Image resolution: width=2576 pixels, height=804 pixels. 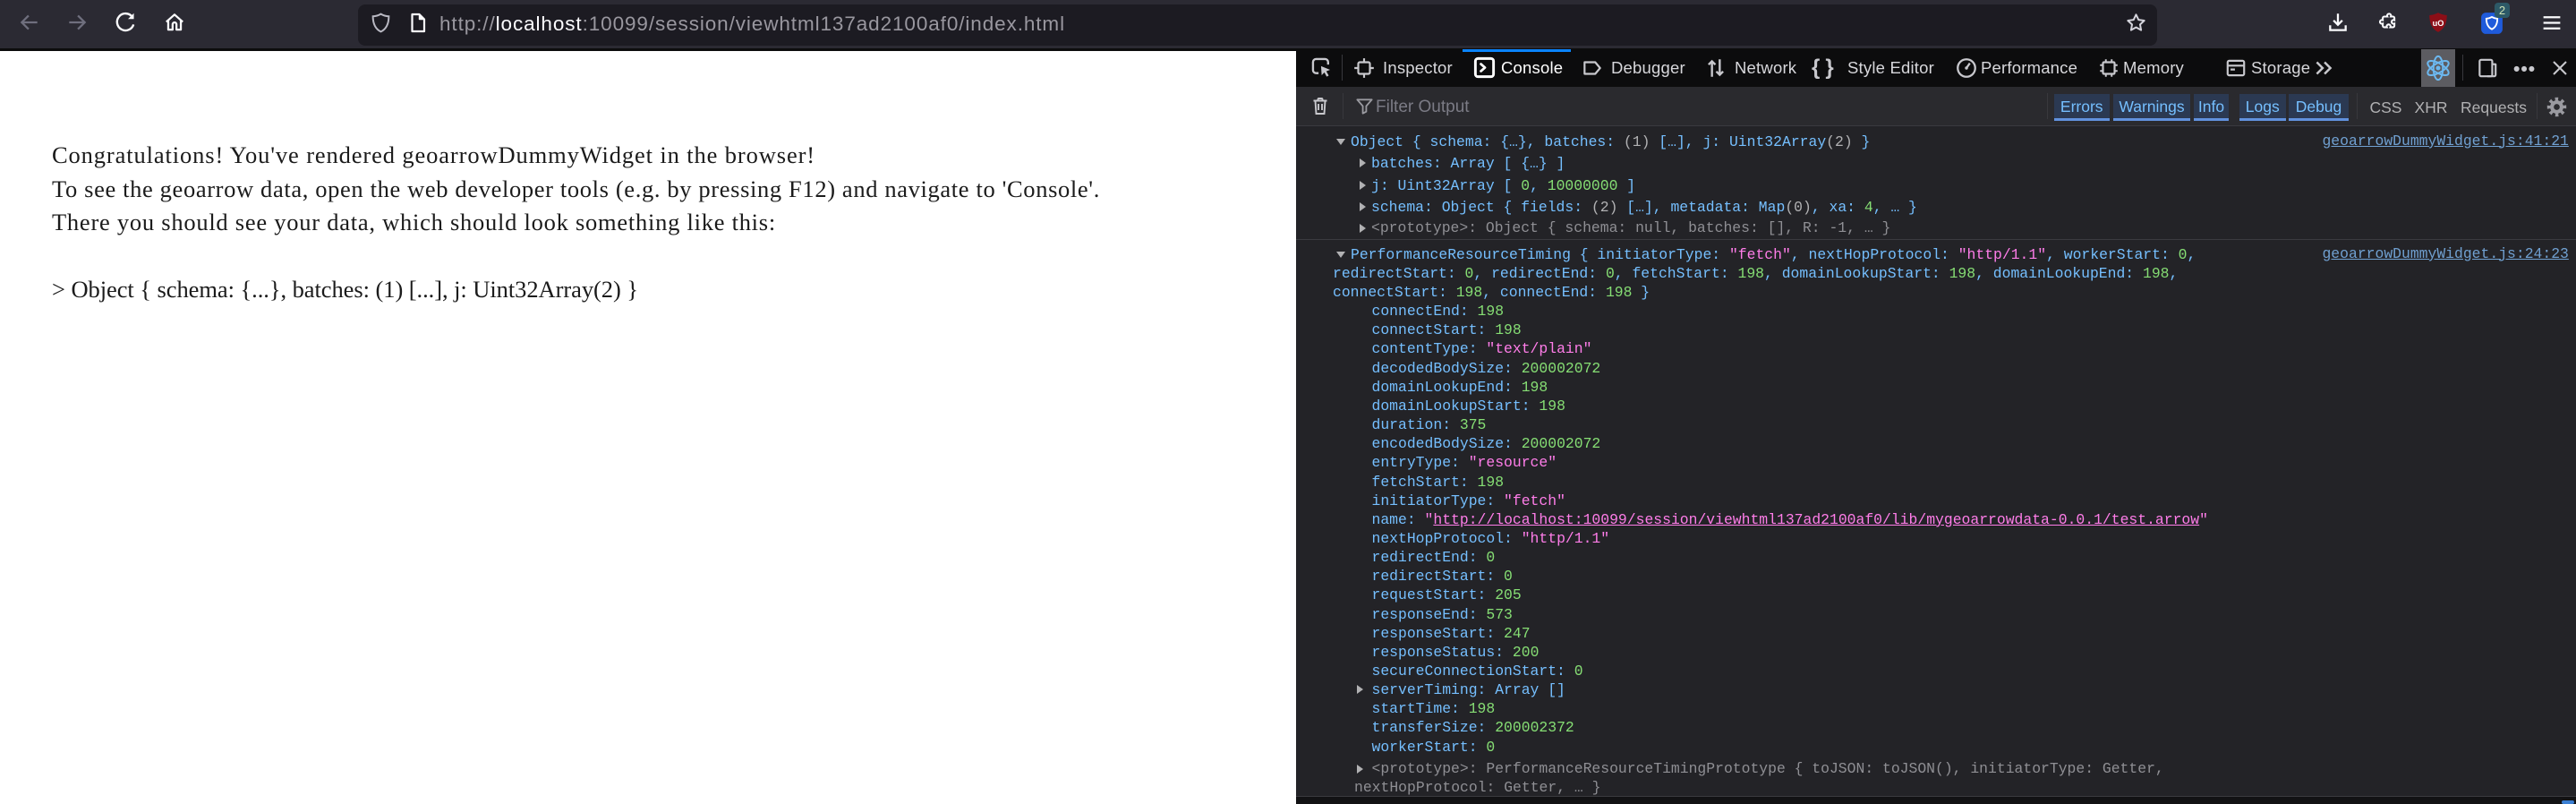 What do you see at coordinates (2438, 23) in the screenshot?
I see `svg-text: uO` at bounding box center [2438, 23].